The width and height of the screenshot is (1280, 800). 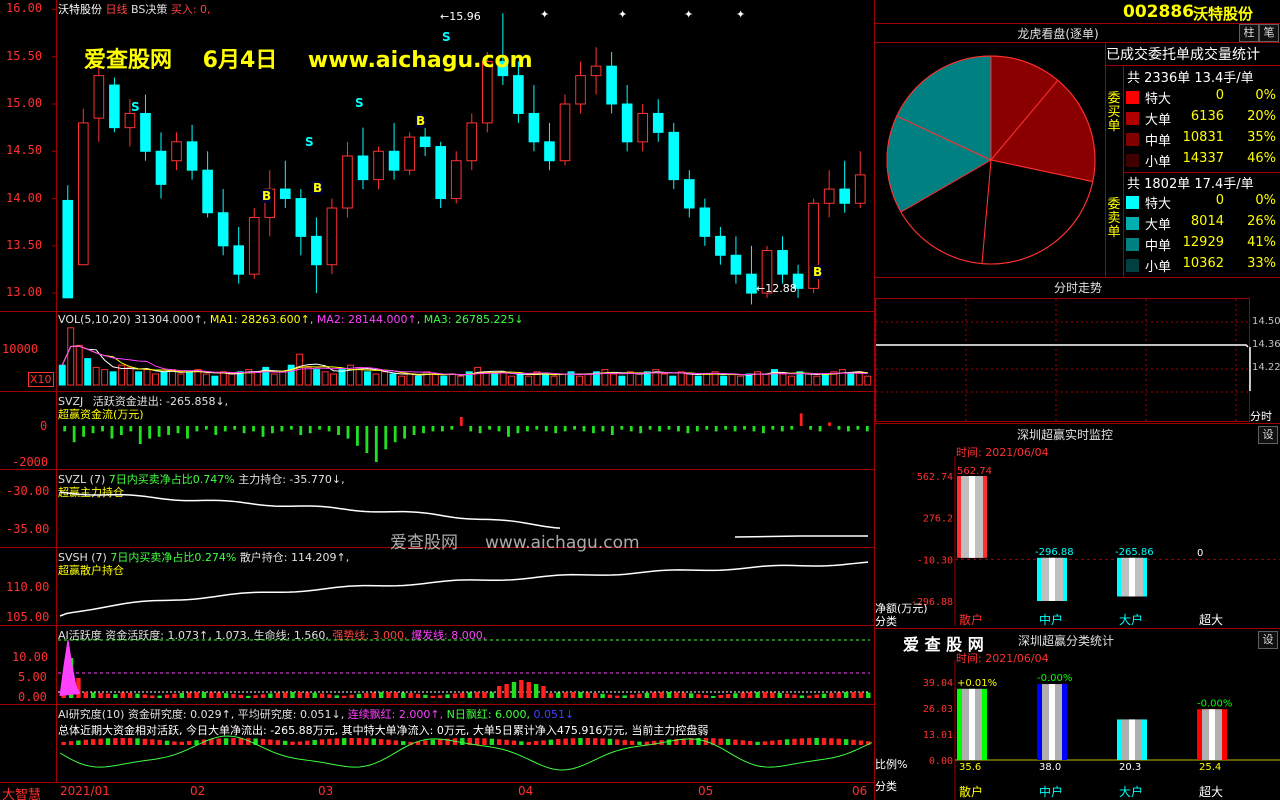 I want to click on bar-mode-button: 柱, so click(x=1249, y=33).